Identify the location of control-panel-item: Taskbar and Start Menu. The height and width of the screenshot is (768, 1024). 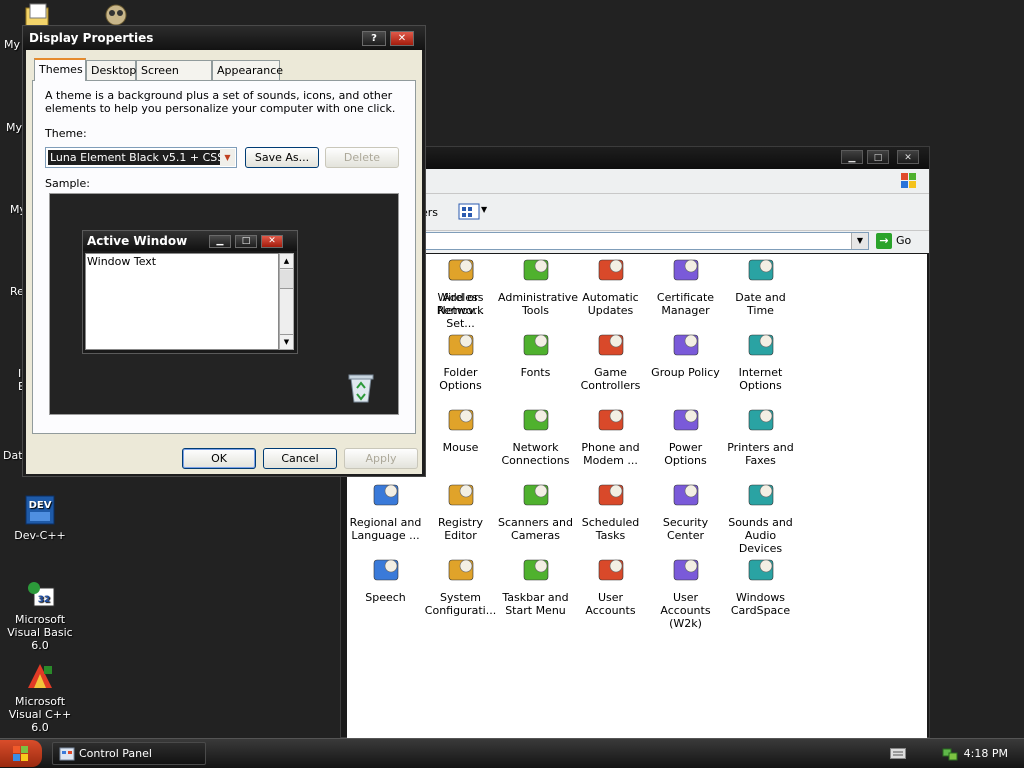
(535, 585).